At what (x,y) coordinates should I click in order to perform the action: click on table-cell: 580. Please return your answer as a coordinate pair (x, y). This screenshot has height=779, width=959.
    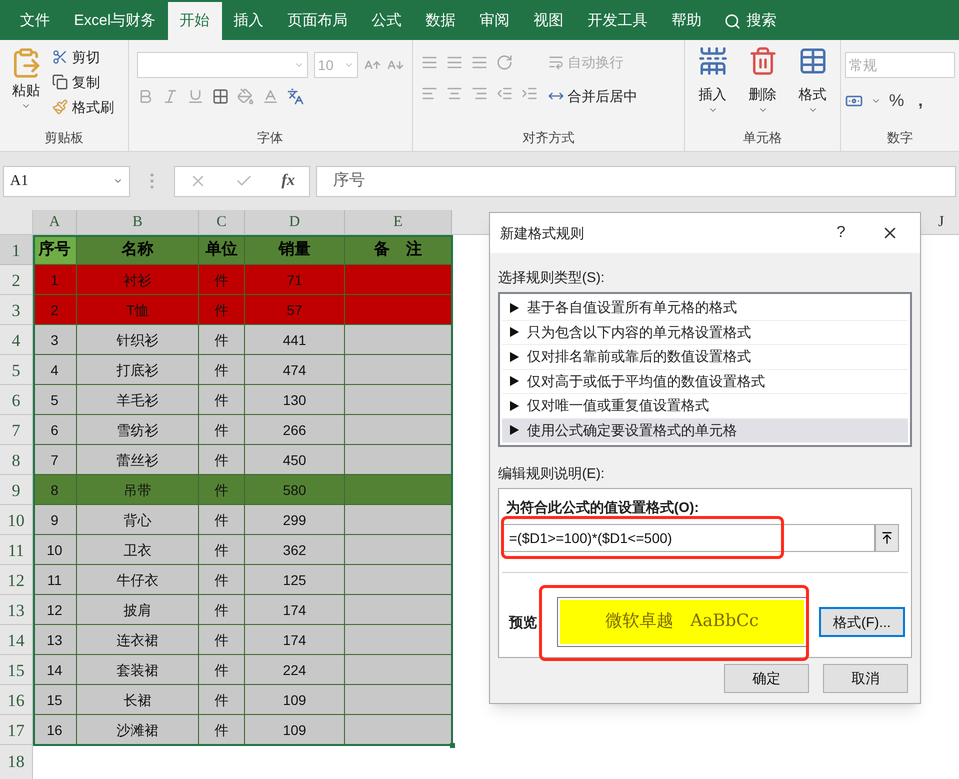
    Looking at the image, I should click on (295, 490).